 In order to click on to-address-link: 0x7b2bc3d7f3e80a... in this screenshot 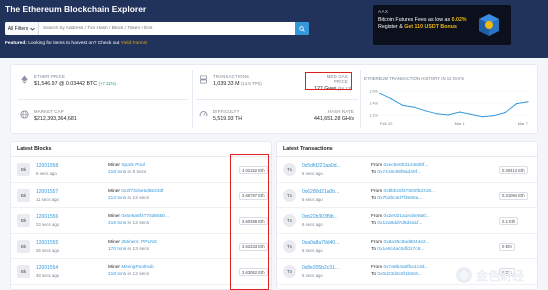, I will do `click(399, 198)`.